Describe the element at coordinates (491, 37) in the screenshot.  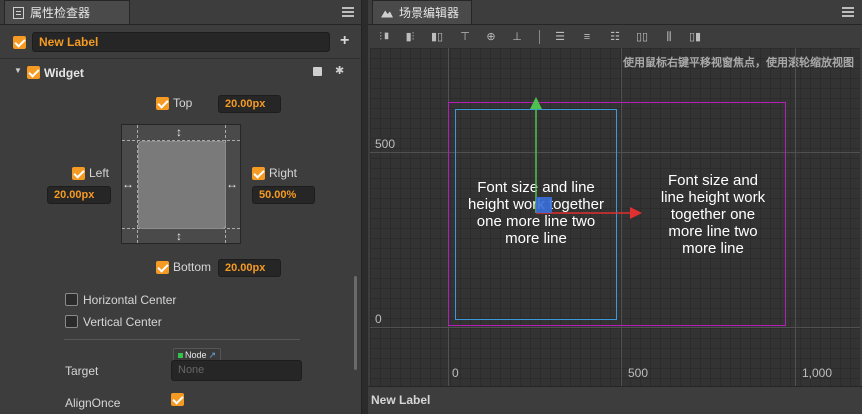
I see `align-vcenter-icon: ⊕` at that location.